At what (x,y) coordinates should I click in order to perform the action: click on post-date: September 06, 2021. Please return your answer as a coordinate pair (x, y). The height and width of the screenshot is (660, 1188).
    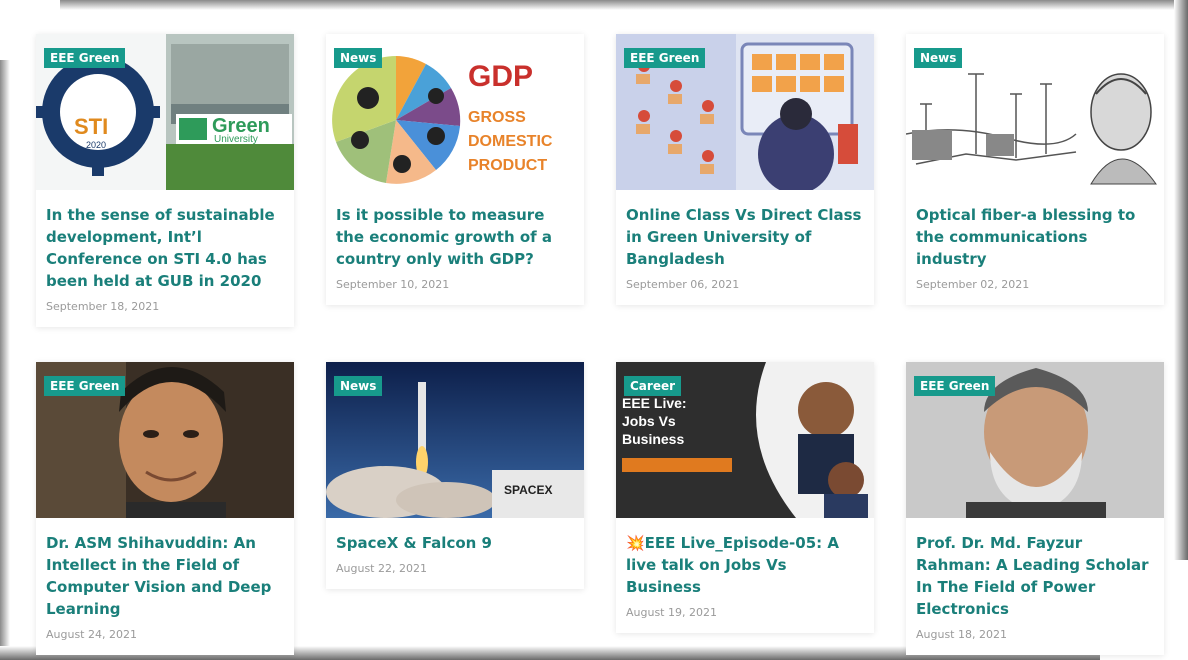
    Looking at the image, I should click on (683, 284).